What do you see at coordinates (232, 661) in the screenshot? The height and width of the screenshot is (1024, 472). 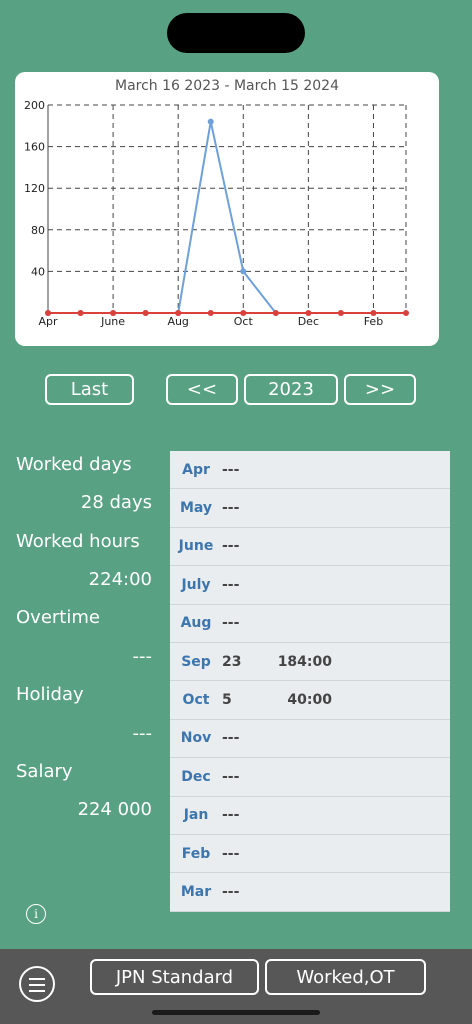 I see `month-days: 23` at bounding box center [232, 661].